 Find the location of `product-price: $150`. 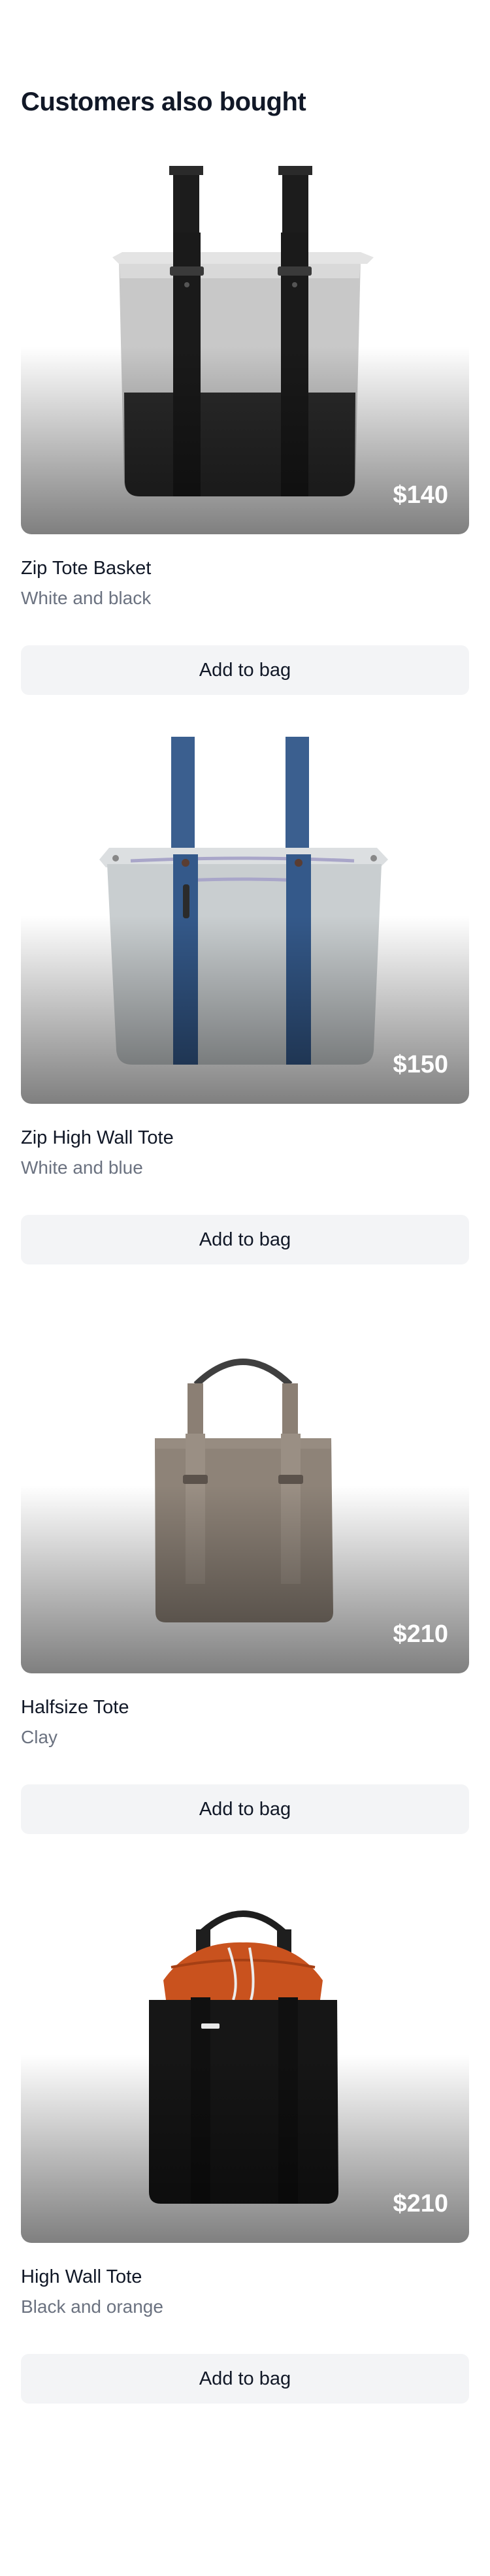

product-price: $150 is located at coordinates (420, 1064).